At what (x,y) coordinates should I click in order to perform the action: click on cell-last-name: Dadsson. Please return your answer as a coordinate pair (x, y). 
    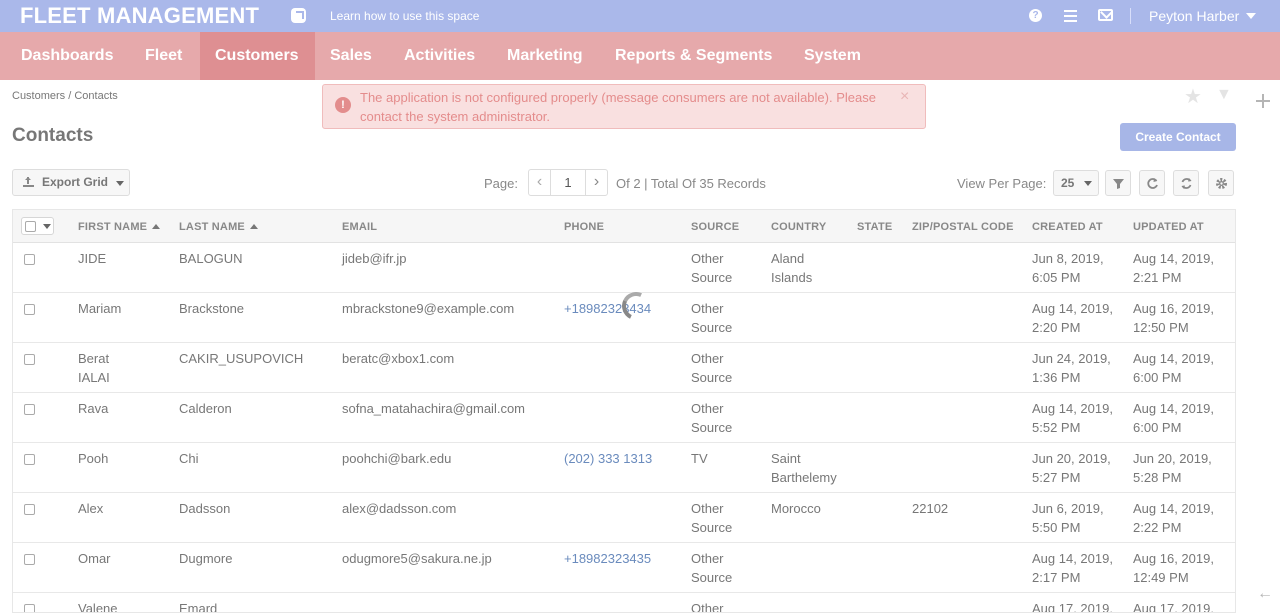
    Looking at the image, I should click on (205, 508).